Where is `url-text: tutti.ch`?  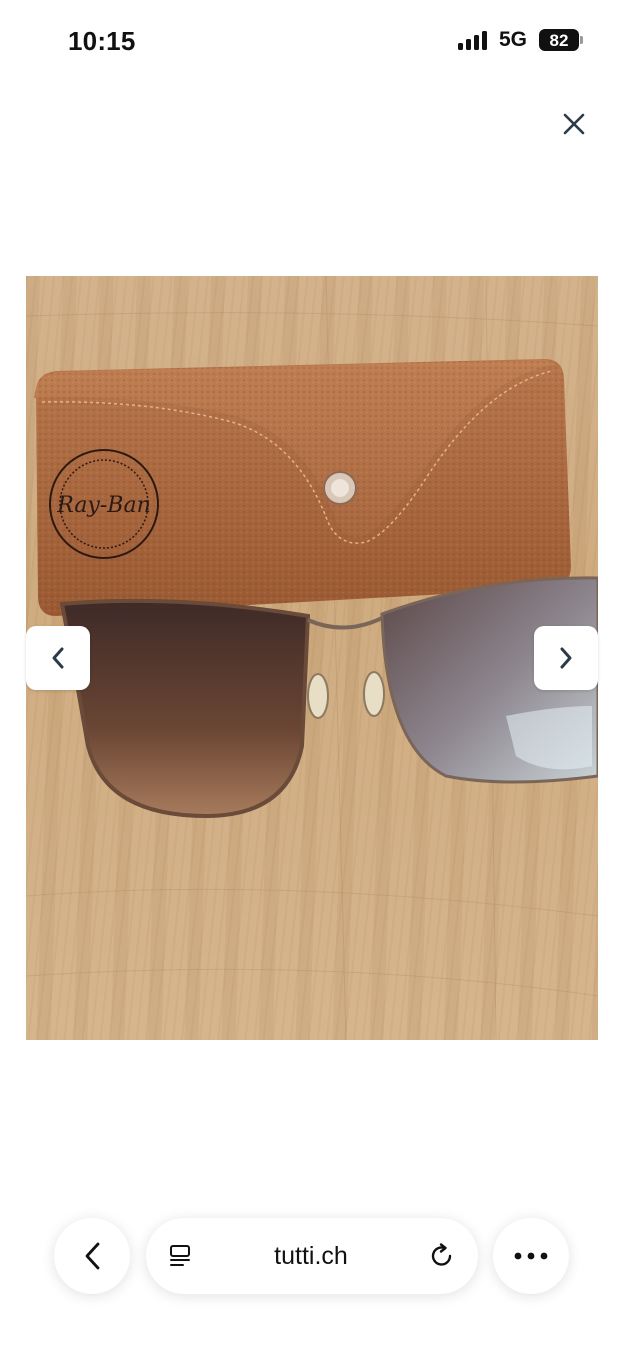
url-text: tutti.ch is located at coordinates (311, 1256).